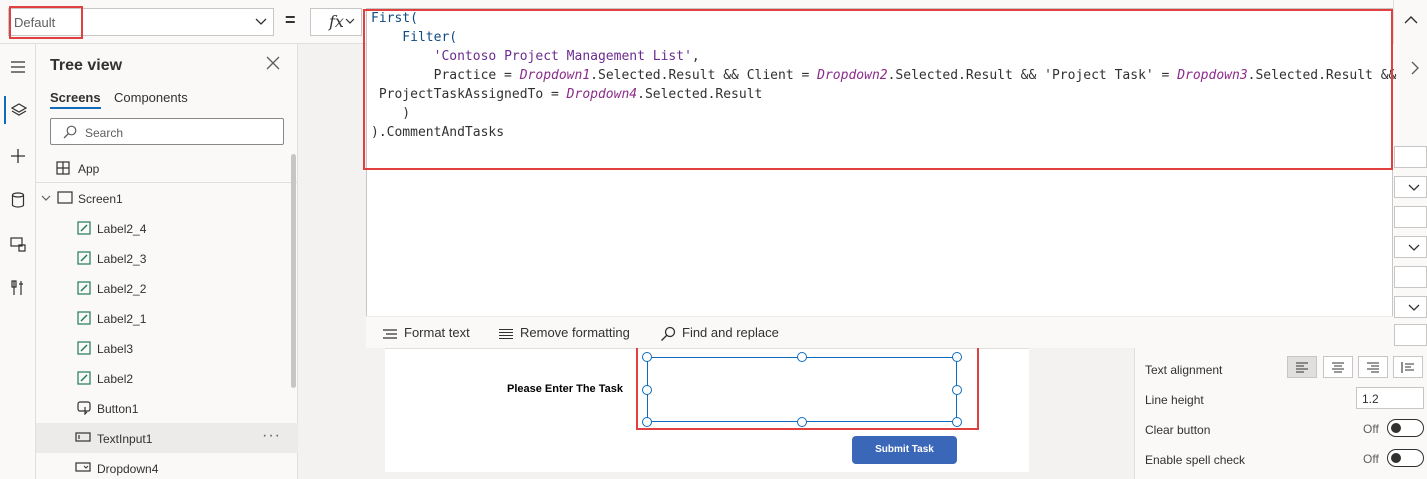 This screenshot has width=1427, height=479. What do you see at coordinates (167, 131) in the screenshot?
I see `tree-search-input: Search` at bounding box center [167, 131].